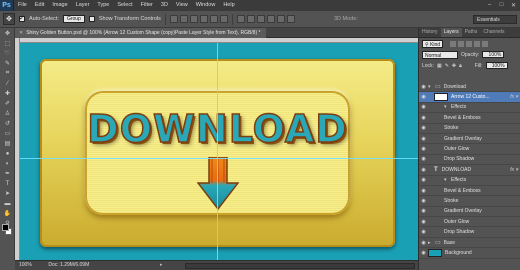  I want to click on layer-row: ◉ ▾ ▭ Download, so click(469, 87).